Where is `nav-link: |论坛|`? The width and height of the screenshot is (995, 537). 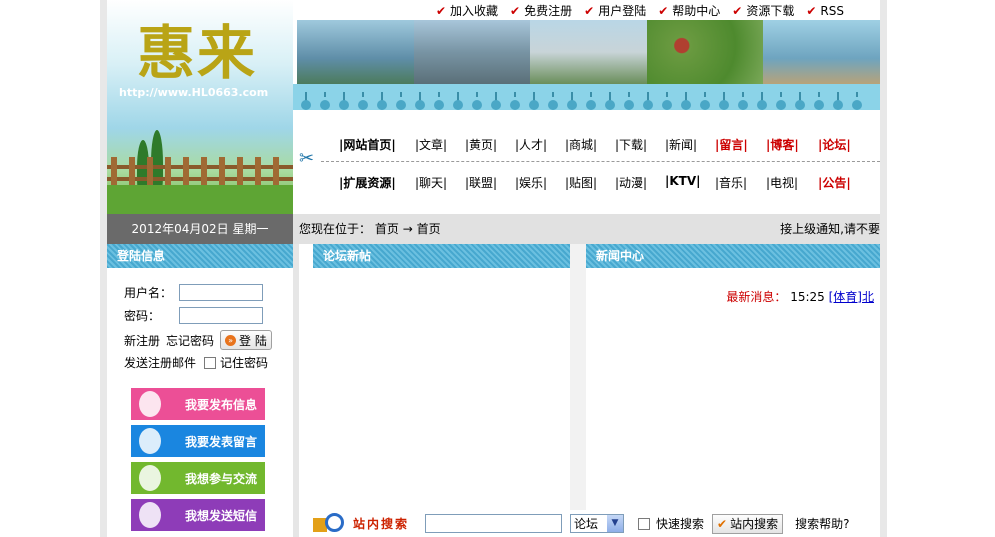 nav-link: |论坛| is located at coordinates (843, 144).